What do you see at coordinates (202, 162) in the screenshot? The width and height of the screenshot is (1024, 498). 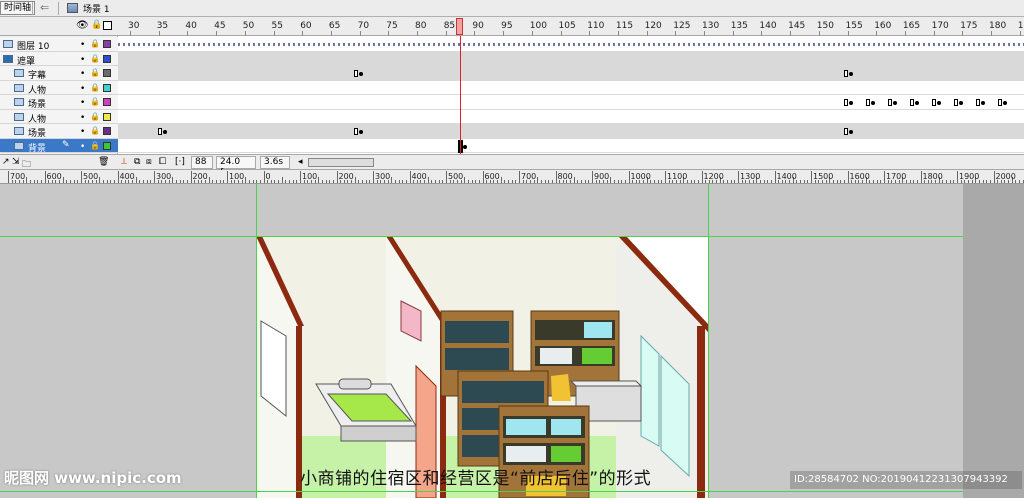 I see `current-frame-field: 88` at bounding box center [202, 162].